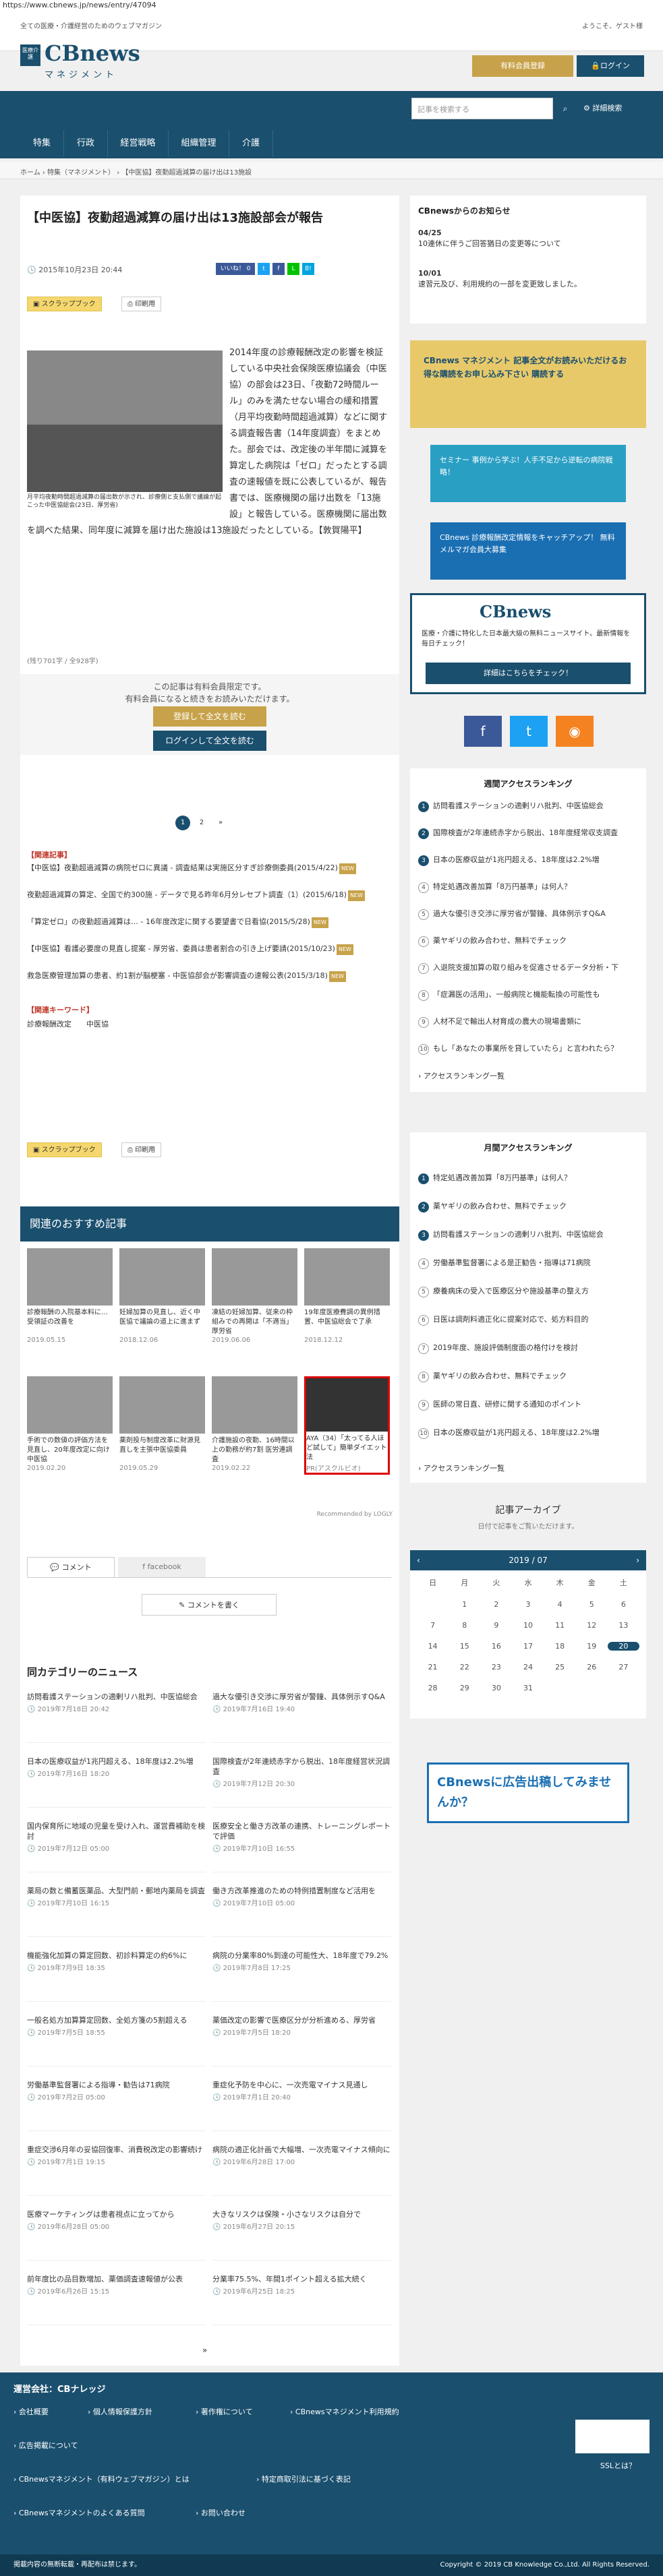 This screenshot has height=2576, width=663. Describe the element at coordinates (97, 1025) in the screenshot. I see `keyword-link: 中医協` at that location.